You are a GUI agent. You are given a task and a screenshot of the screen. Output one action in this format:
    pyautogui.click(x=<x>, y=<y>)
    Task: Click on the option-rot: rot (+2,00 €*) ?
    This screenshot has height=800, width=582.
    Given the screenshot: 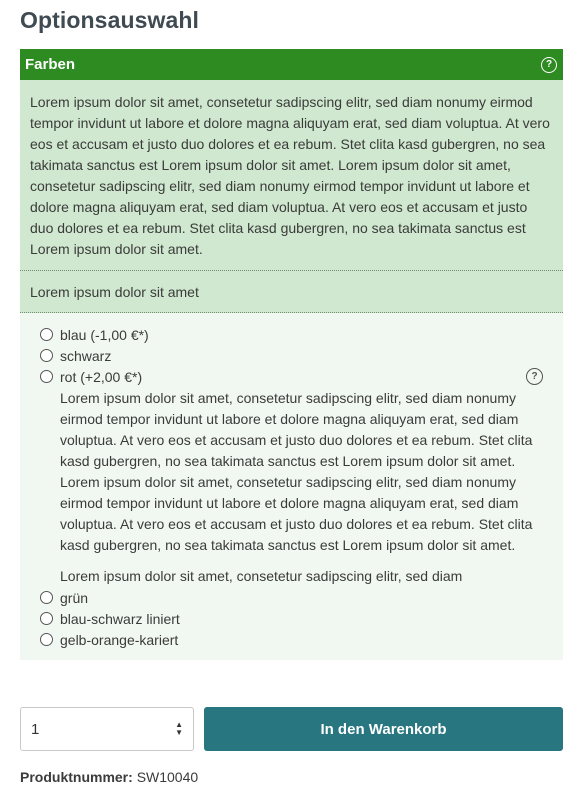 What is the action you would take?
    pyautogui.click(x=291, y=376)
    